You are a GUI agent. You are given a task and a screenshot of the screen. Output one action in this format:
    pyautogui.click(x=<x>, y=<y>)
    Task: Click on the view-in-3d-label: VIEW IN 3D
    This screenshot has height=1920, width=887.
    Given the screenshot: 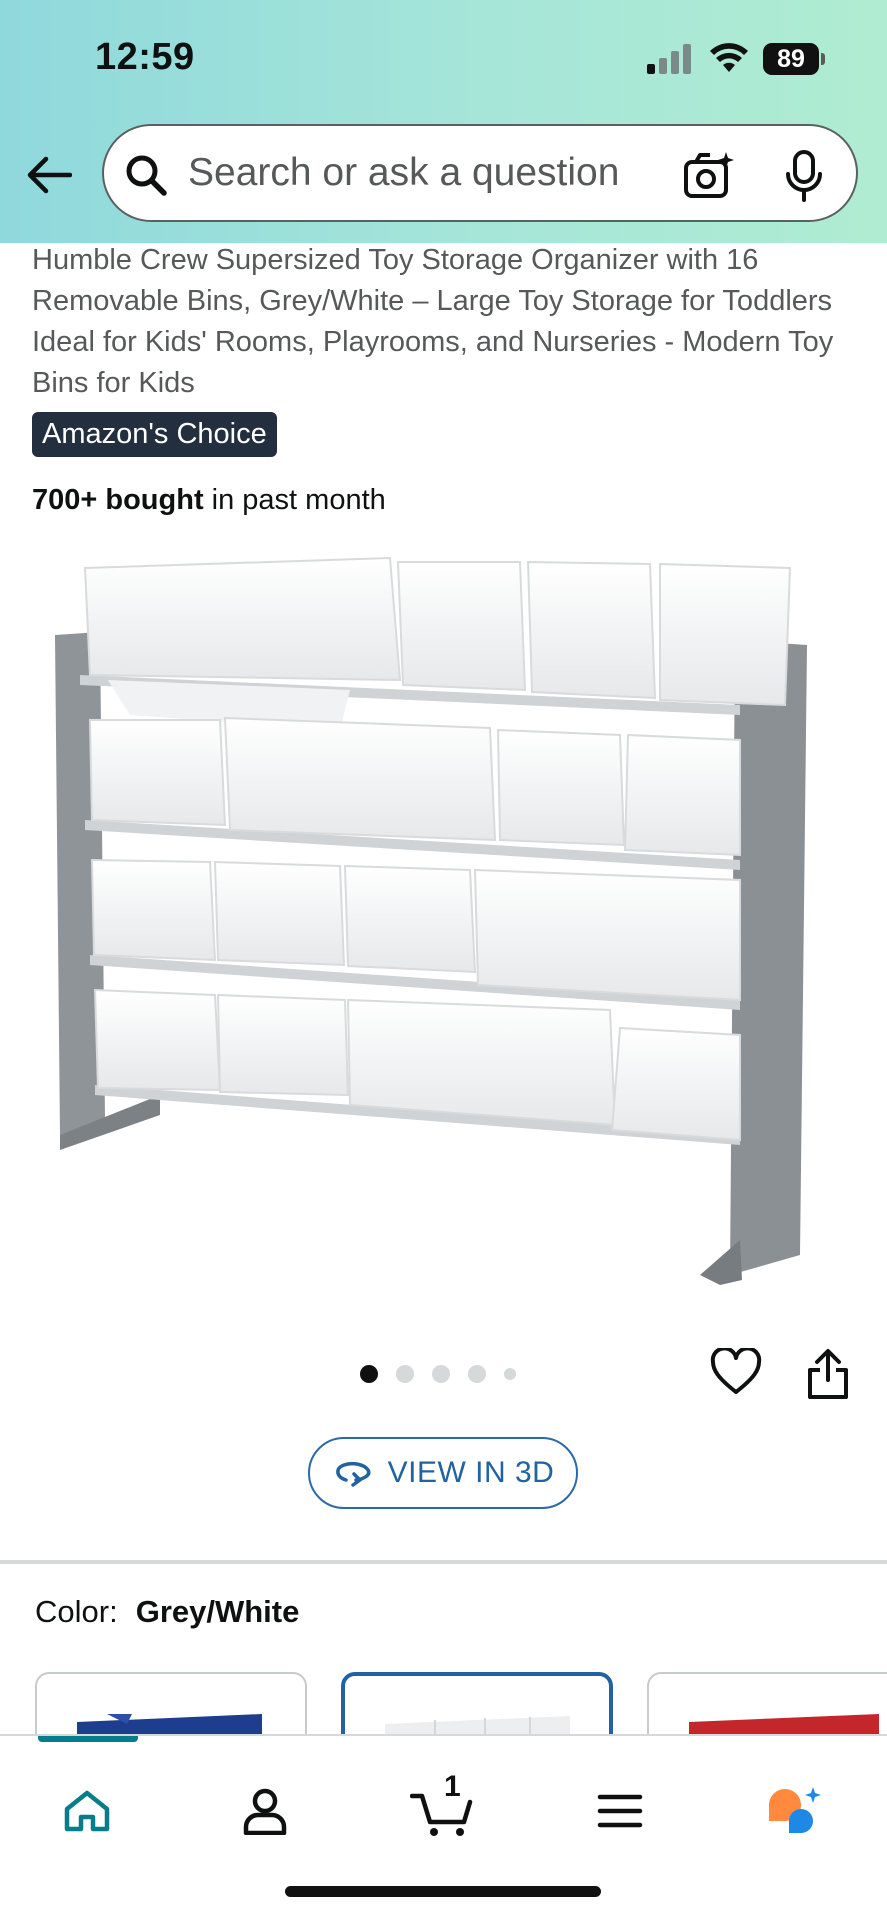 What is the action you would take?
    pyautogui.click(x=471, y=1472)
    